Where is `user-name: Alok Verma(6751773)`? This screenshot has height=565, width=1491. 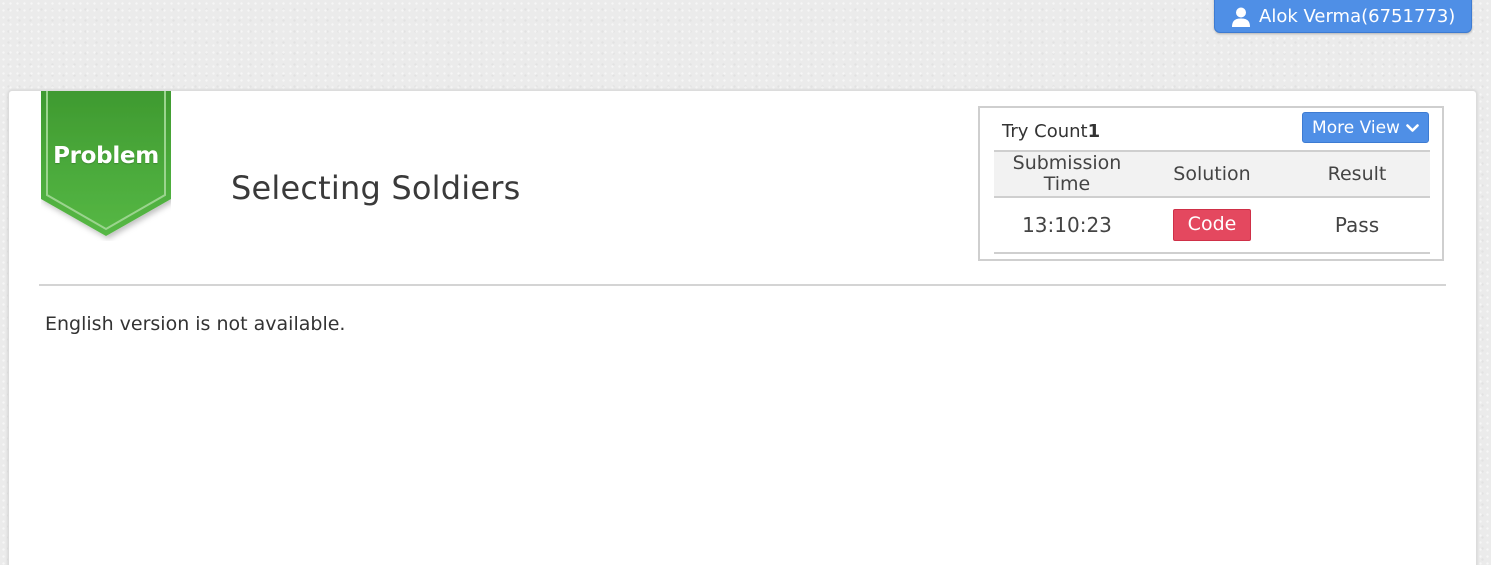 user-name: Alok Verma(6751773) is located at coordinates (1357, 16).